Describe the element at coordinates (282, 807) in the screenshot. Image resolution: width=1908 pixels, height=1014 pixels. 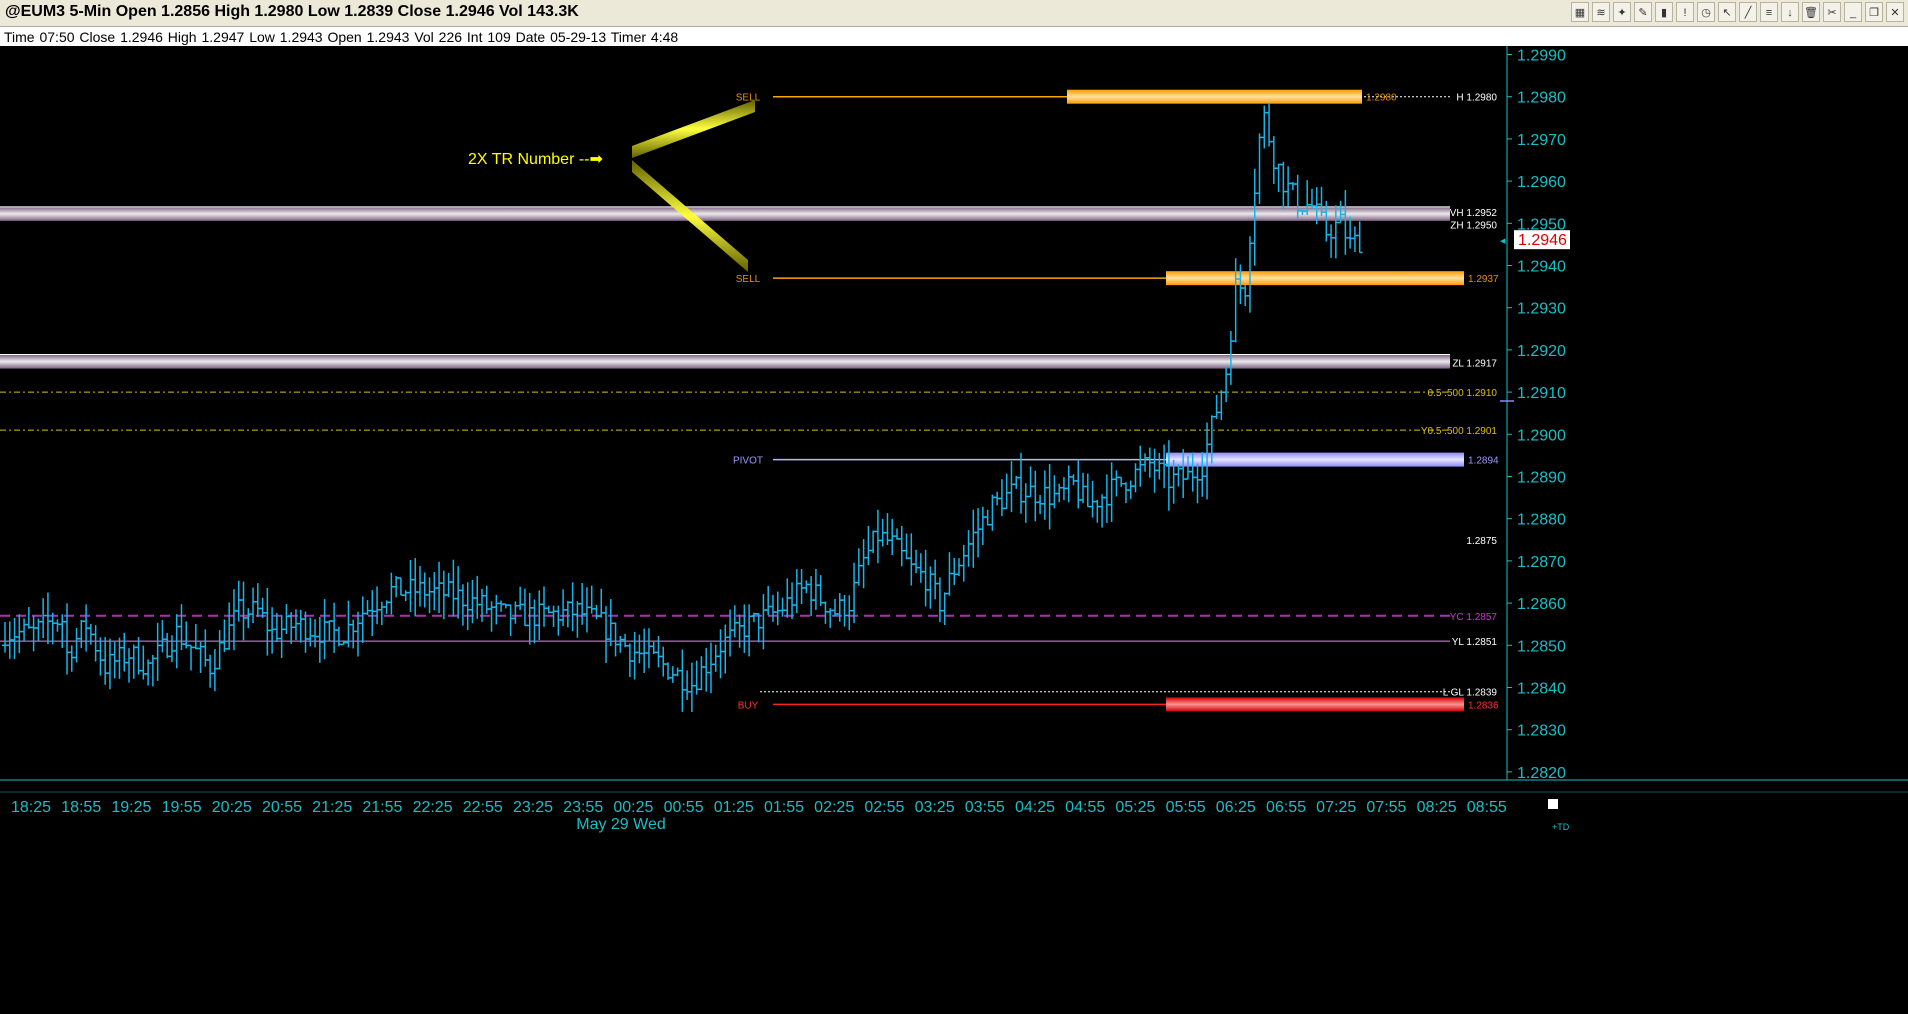
I see `x-tick-label: 20:55` at that location.